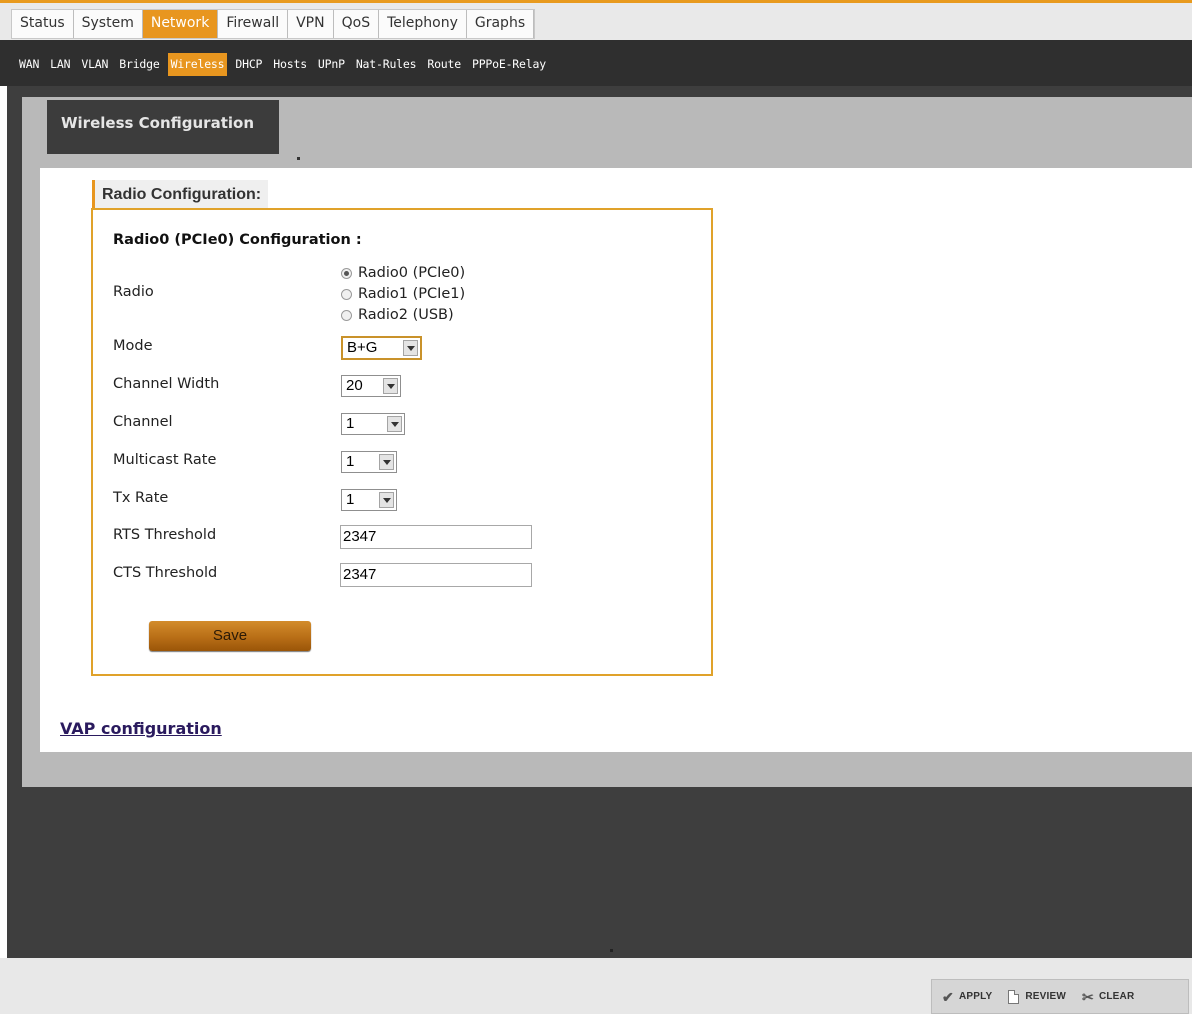 Image resolution: width=1192 pixels, height=1014 pixels. Describe the element at coordinates (1046, 996) in the screenshot. I see `review-label: REVIEW` at that location.